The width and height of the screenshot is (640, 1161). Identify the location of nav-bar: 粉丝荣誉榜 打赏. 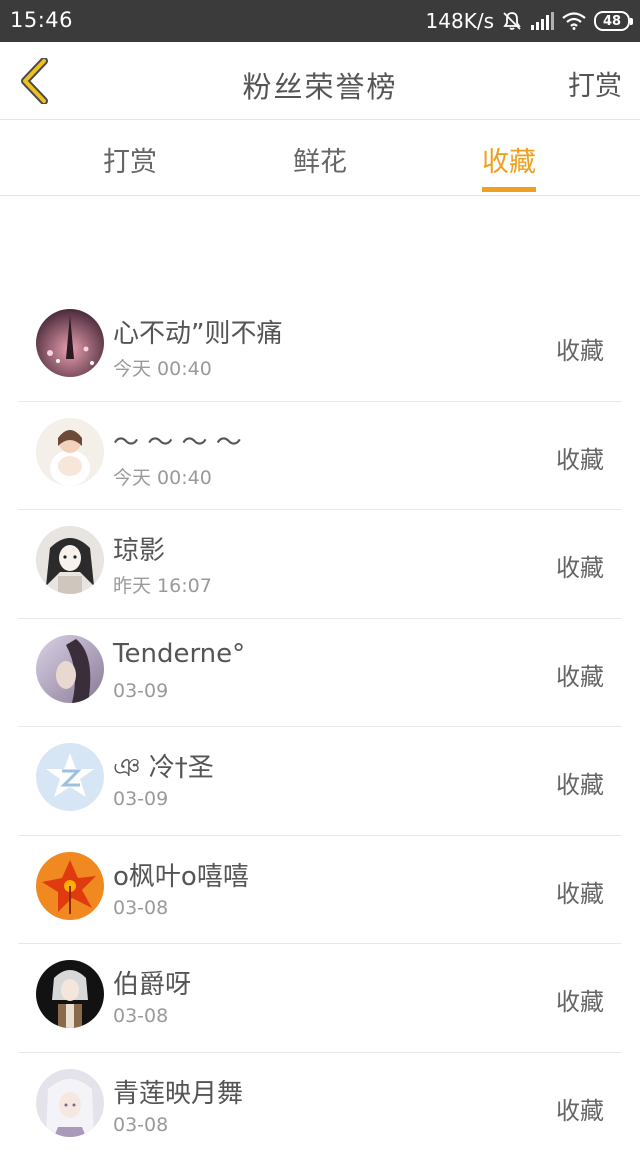
(320, 81).